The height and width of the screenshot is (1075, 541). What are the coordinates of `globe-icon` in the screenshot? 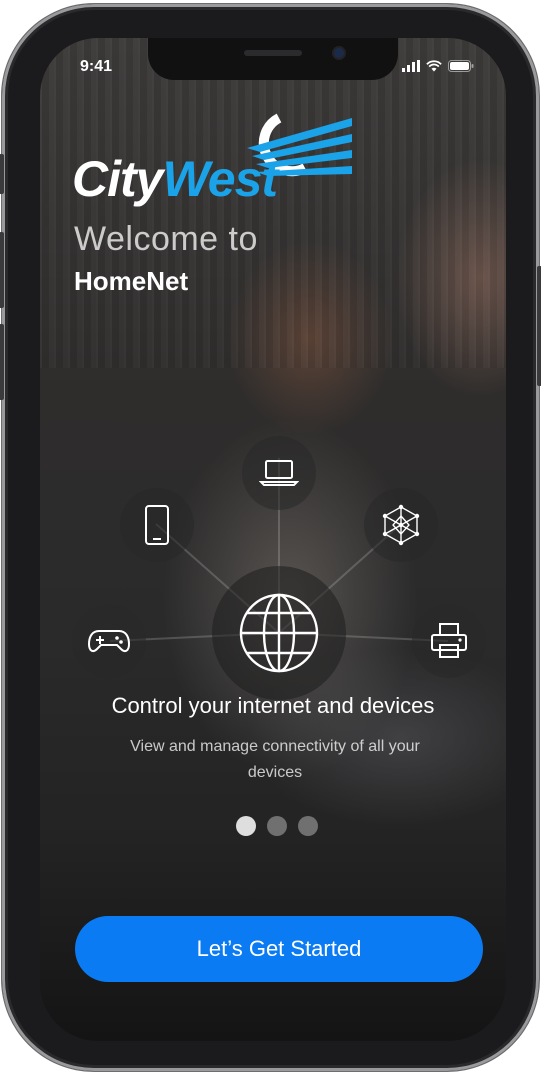 It's located at (279, 633).